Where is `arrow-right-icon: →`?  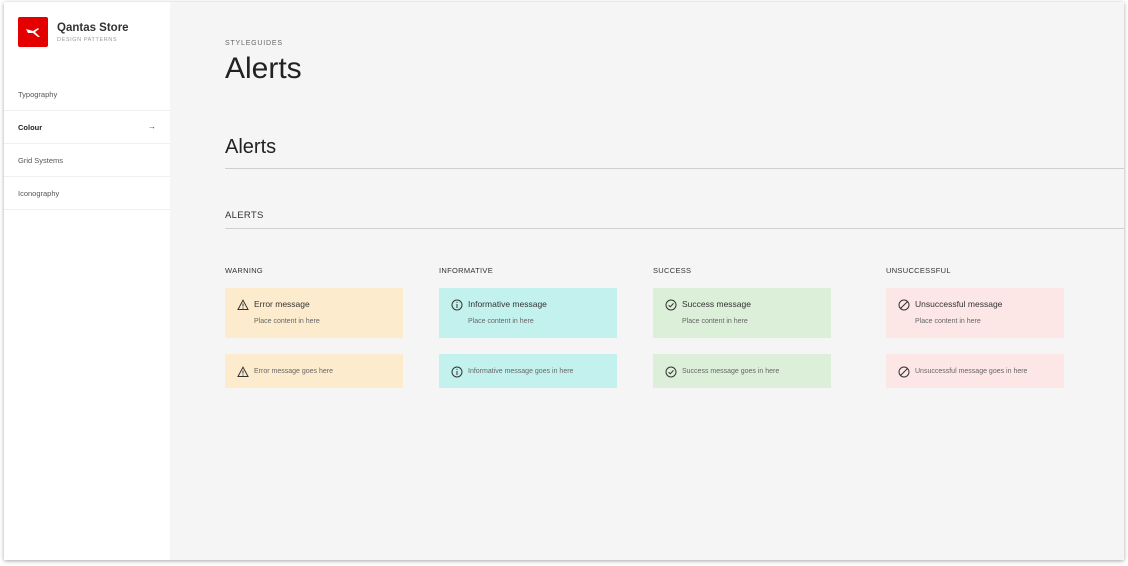
arrow-right-icon: → is located at coordinates (152, 126).